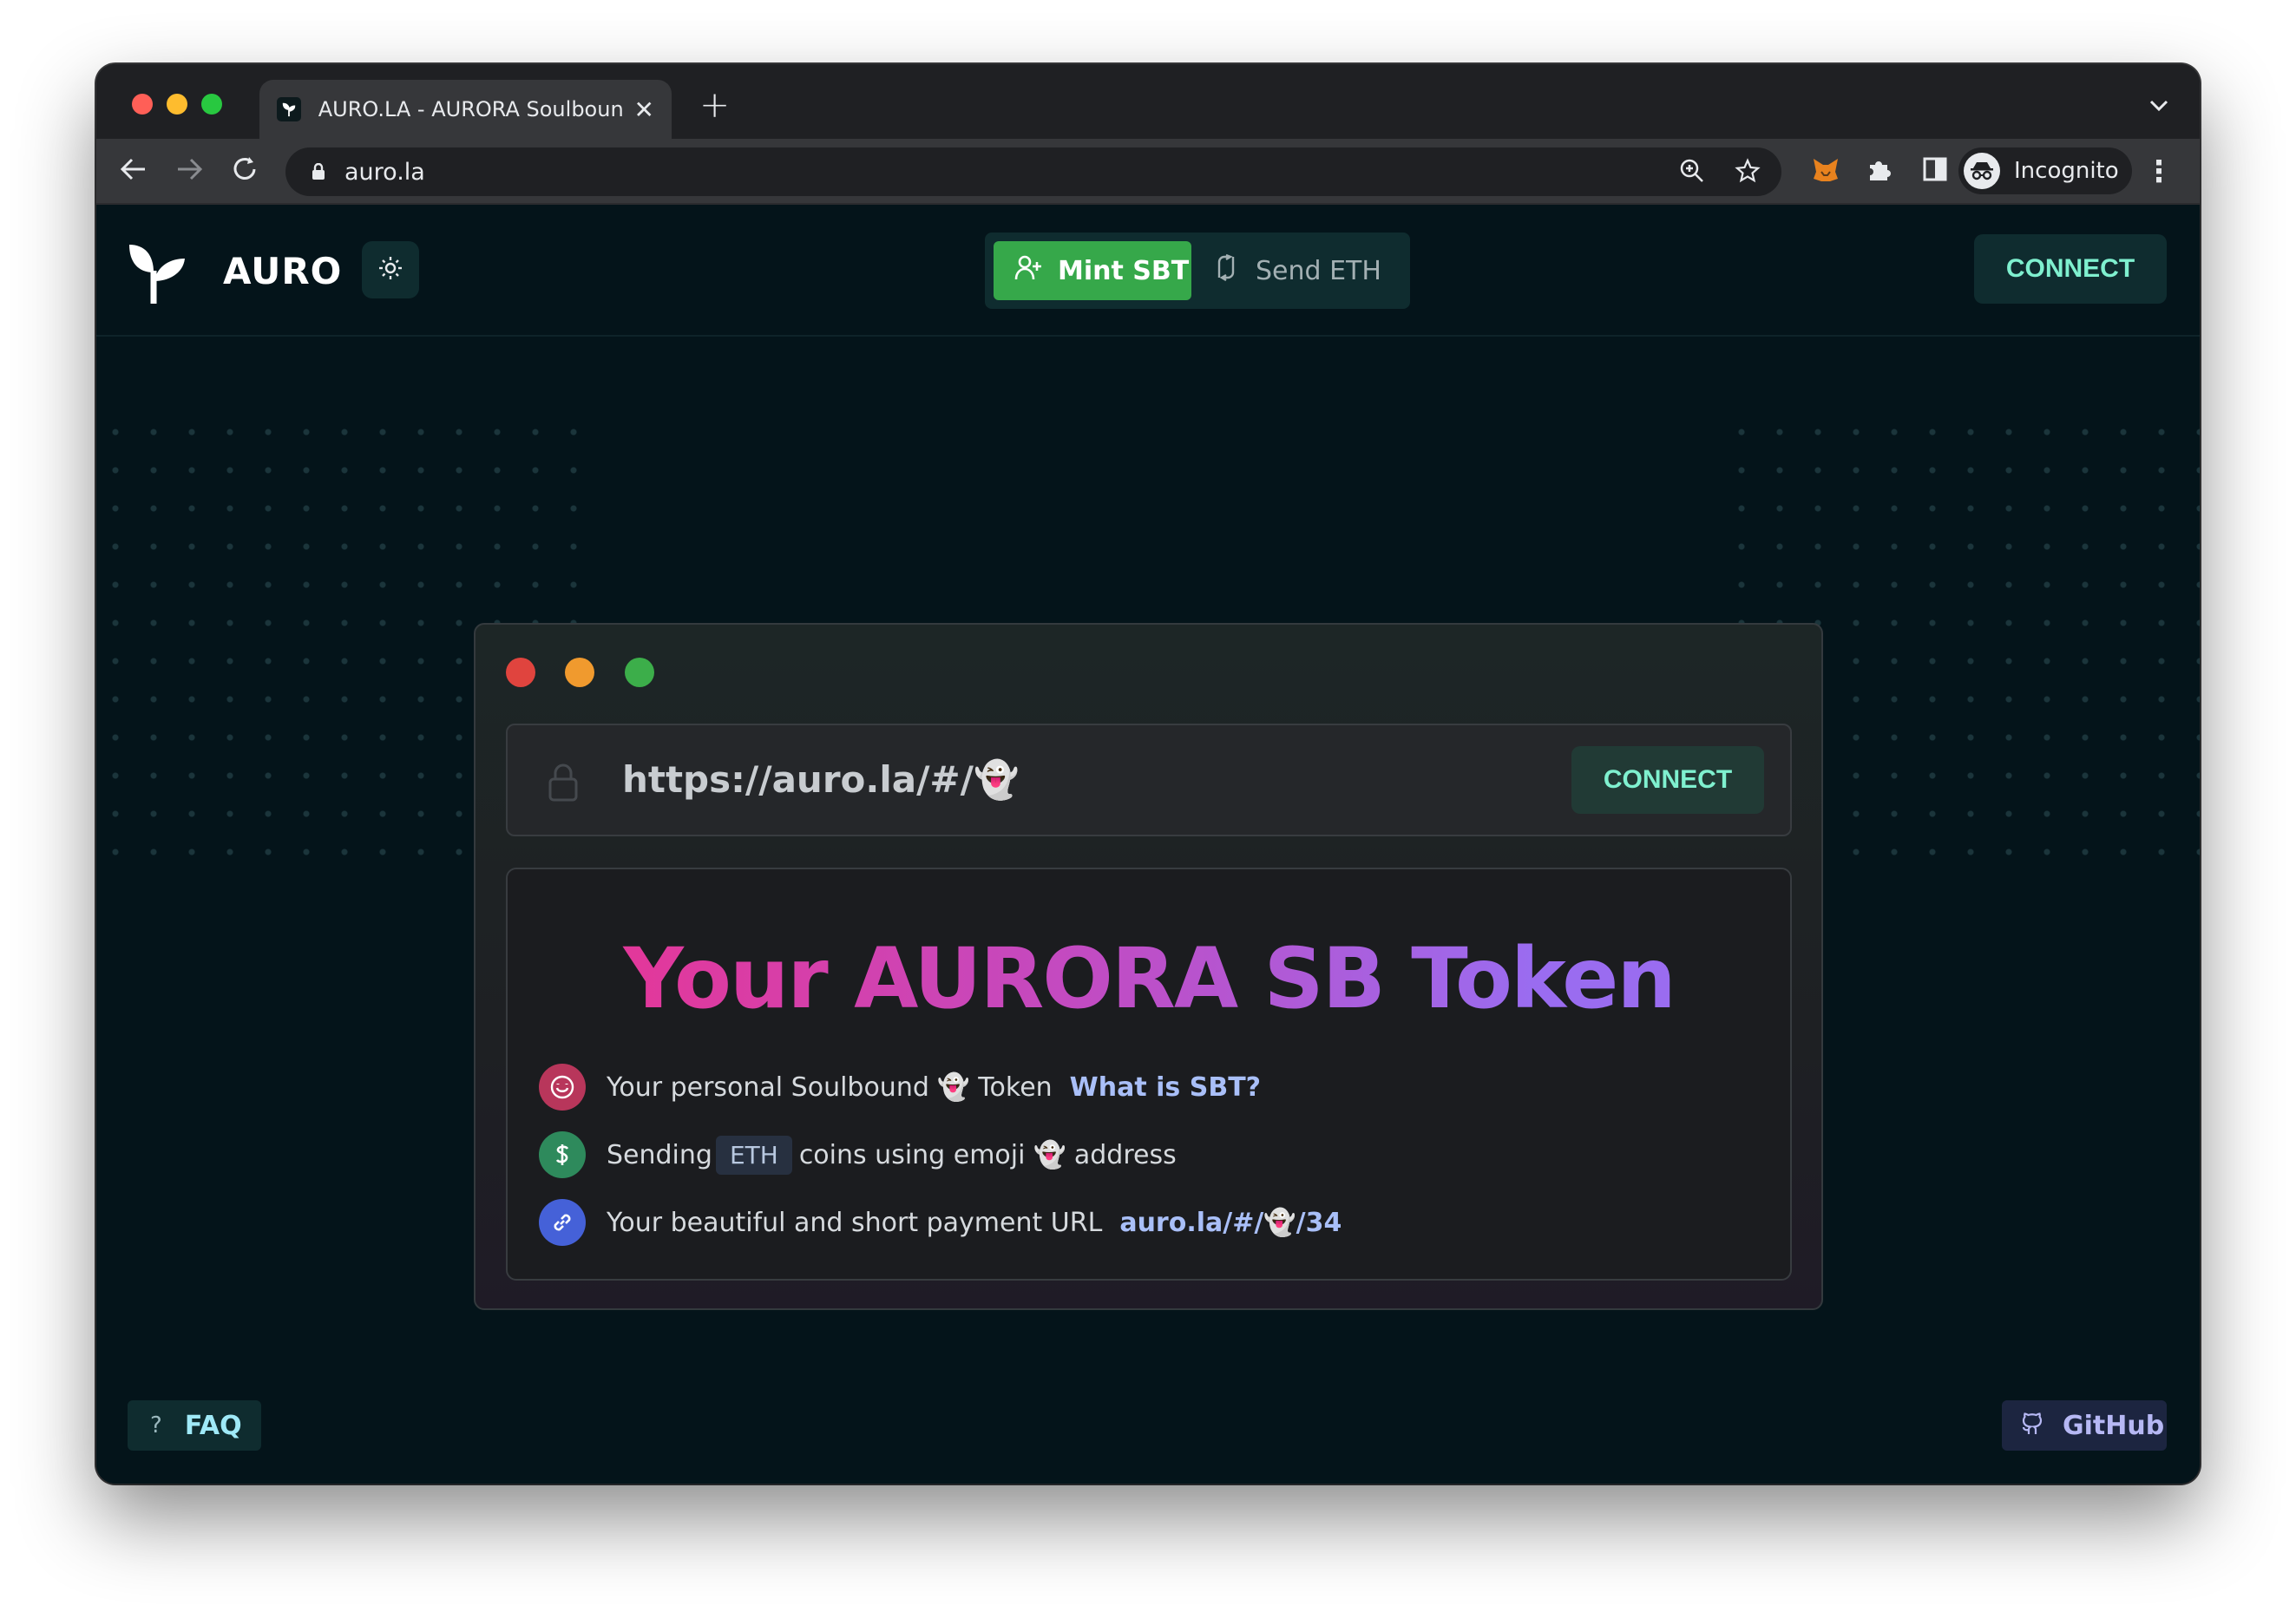  I want to click on lock-icon, so click(318, 171).